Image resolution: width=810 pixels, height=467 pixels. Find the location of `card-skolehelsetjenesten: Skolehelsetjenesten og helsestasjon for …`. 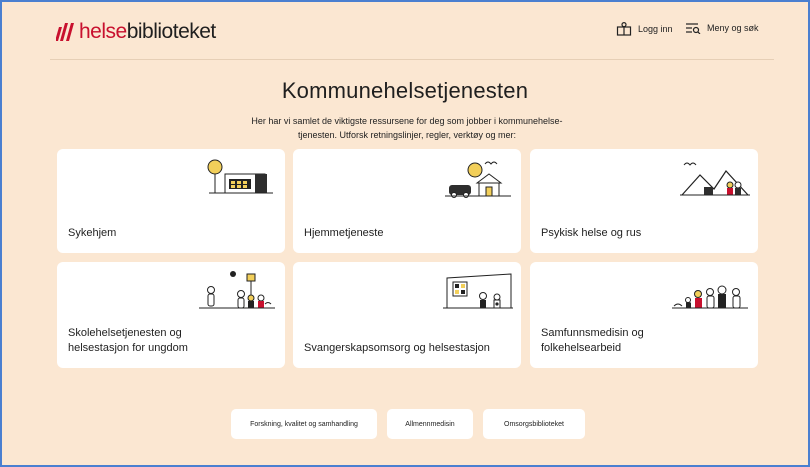

card-skolehelsetjenesten: Skolehelsetjenesten og helsestasjon for … is located at coordinates (171, 315).